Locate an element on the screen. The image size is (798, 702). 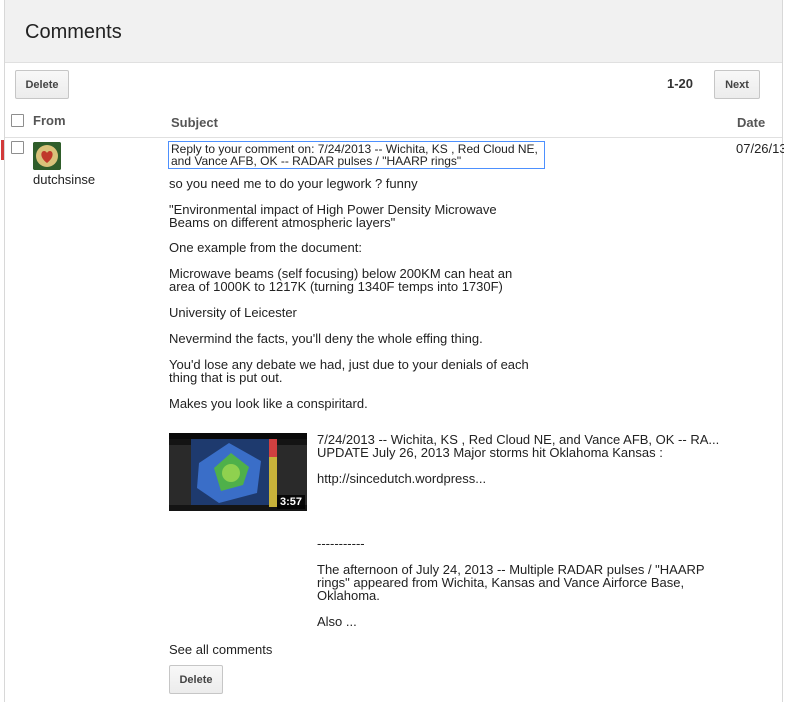
column-header: From Subject Date is located at coordinates (393, 122).